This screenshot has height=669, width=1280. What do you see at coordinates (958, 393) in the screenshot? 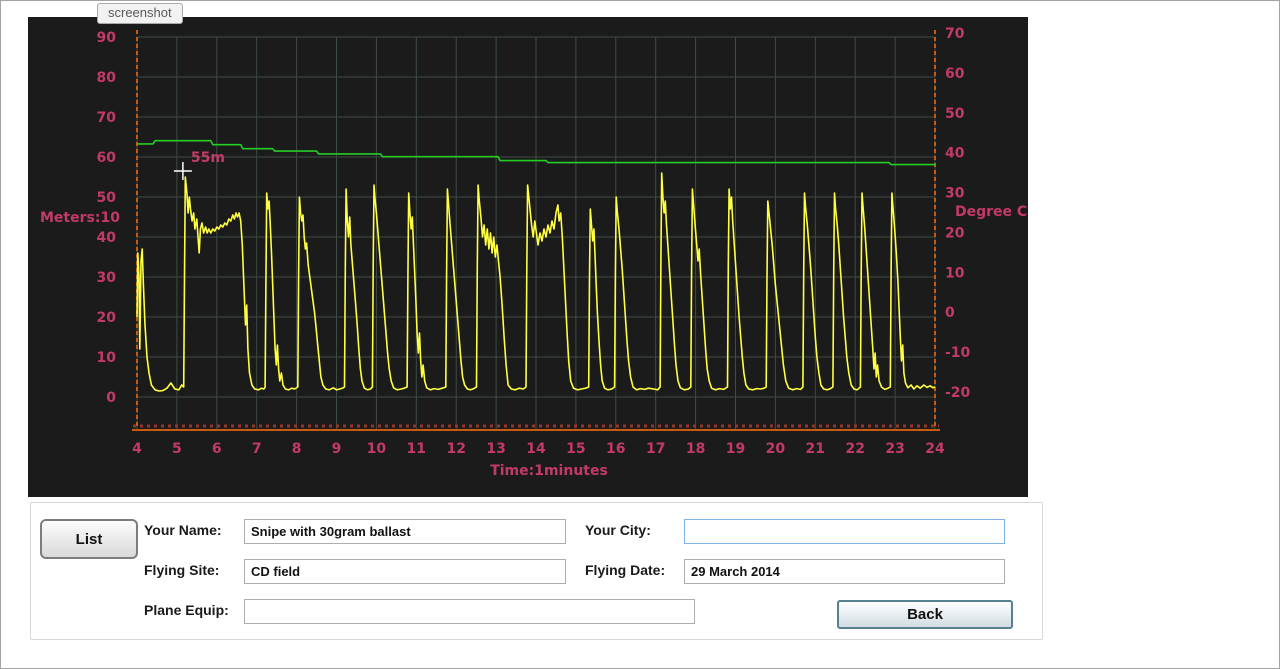
I see `right-axis-tick-label: -20` at bounding box center [958, 393].